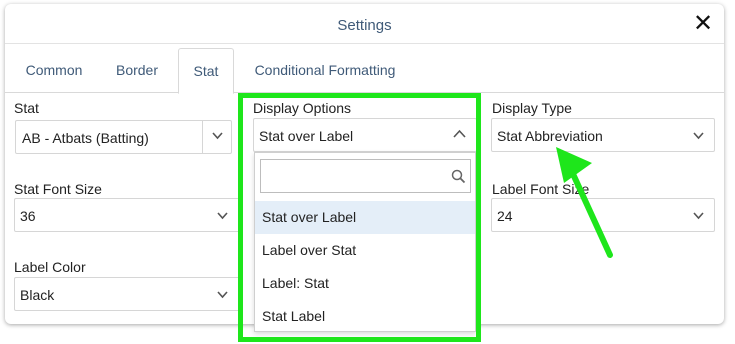 This screenshot has width=735, height=344. I want to click on display-options-label: Display Options, so click(302, 108).